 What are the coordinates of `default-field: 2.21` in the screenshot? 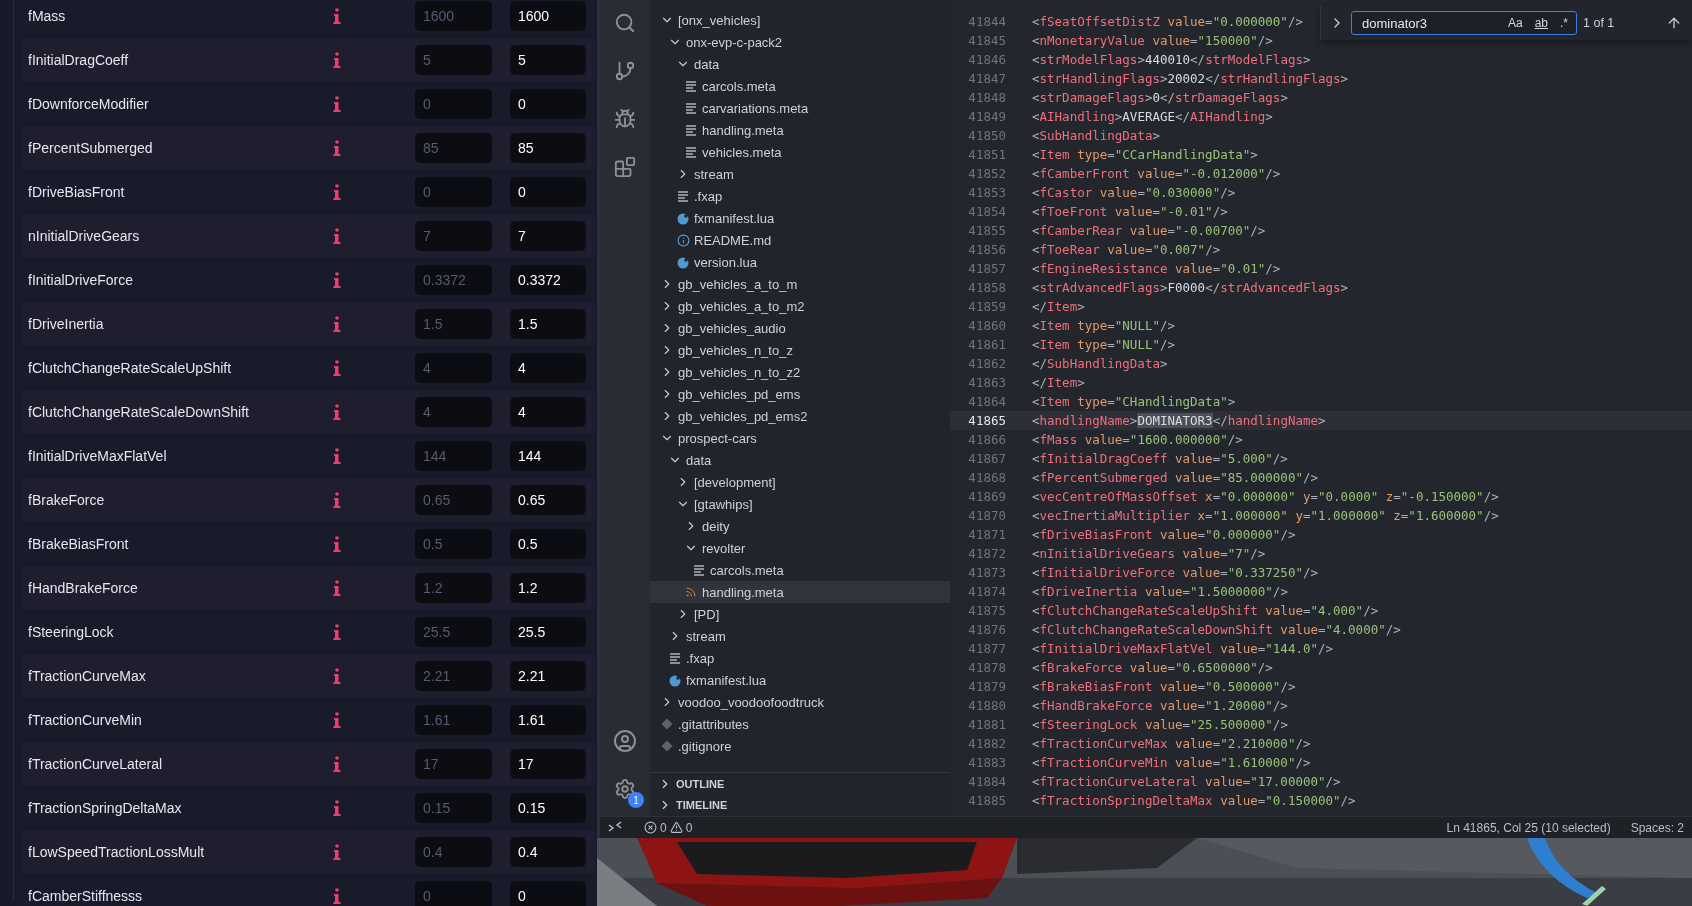 It's located at (453, 676).